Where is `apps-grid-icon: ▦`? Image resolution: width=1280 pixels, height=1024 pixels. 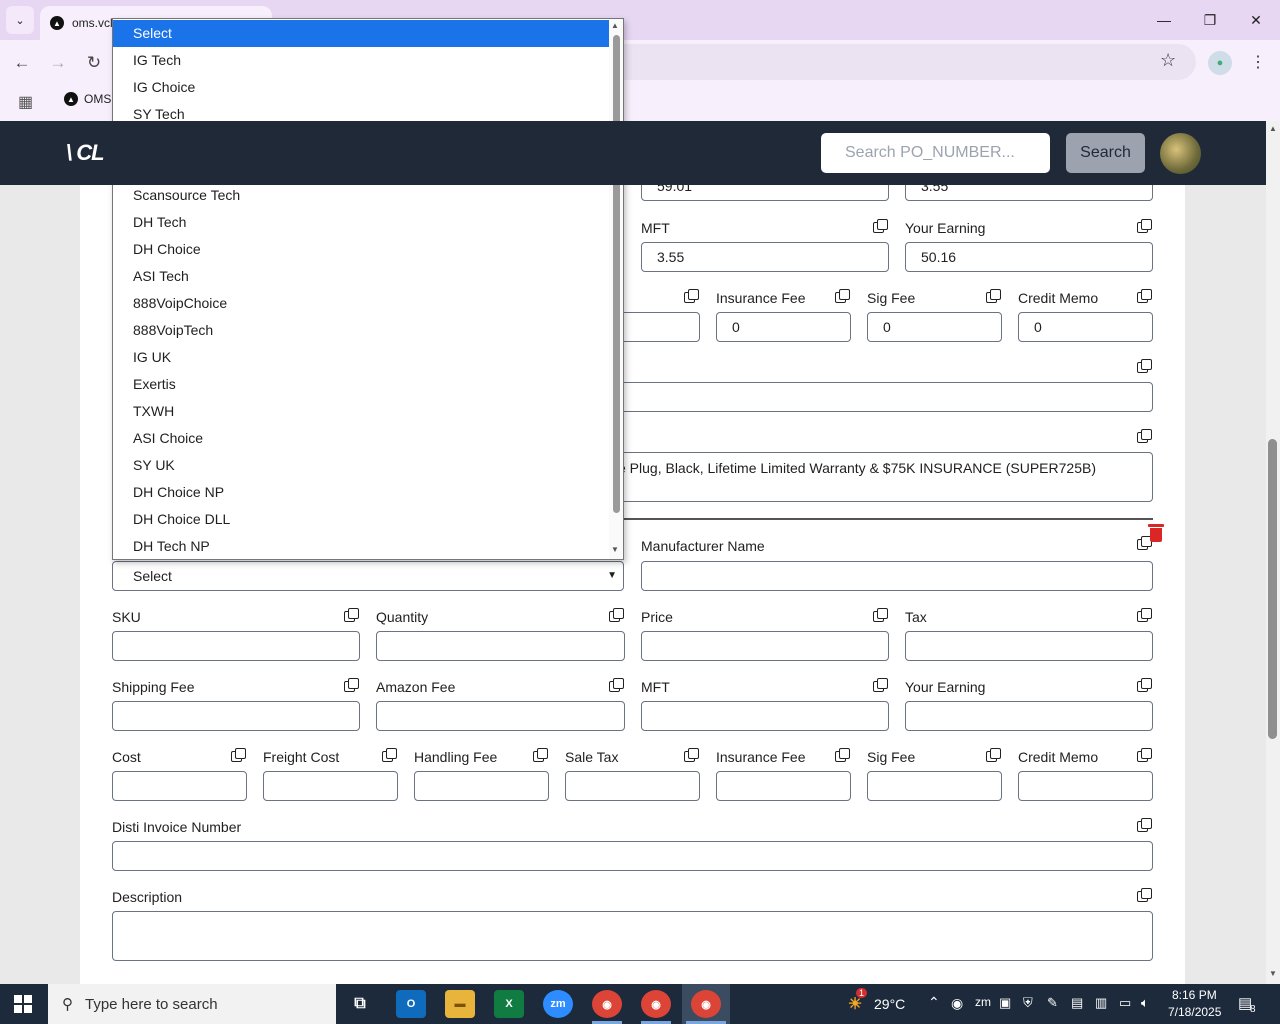 apps-grid-icon: ▦ is located at coordinates (25, 102).